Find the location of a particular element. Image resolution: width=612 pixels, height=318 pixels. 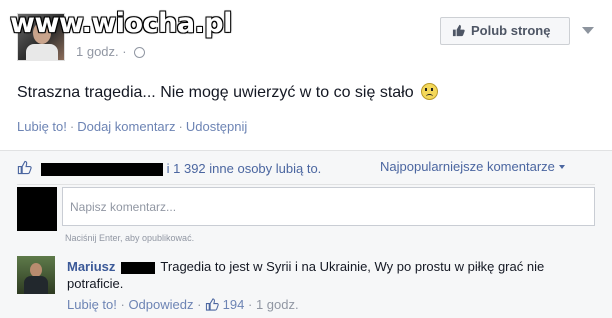

comment-sort-dropdown: Najpopularniejsze komentarze is located at coordinates (472, 166).